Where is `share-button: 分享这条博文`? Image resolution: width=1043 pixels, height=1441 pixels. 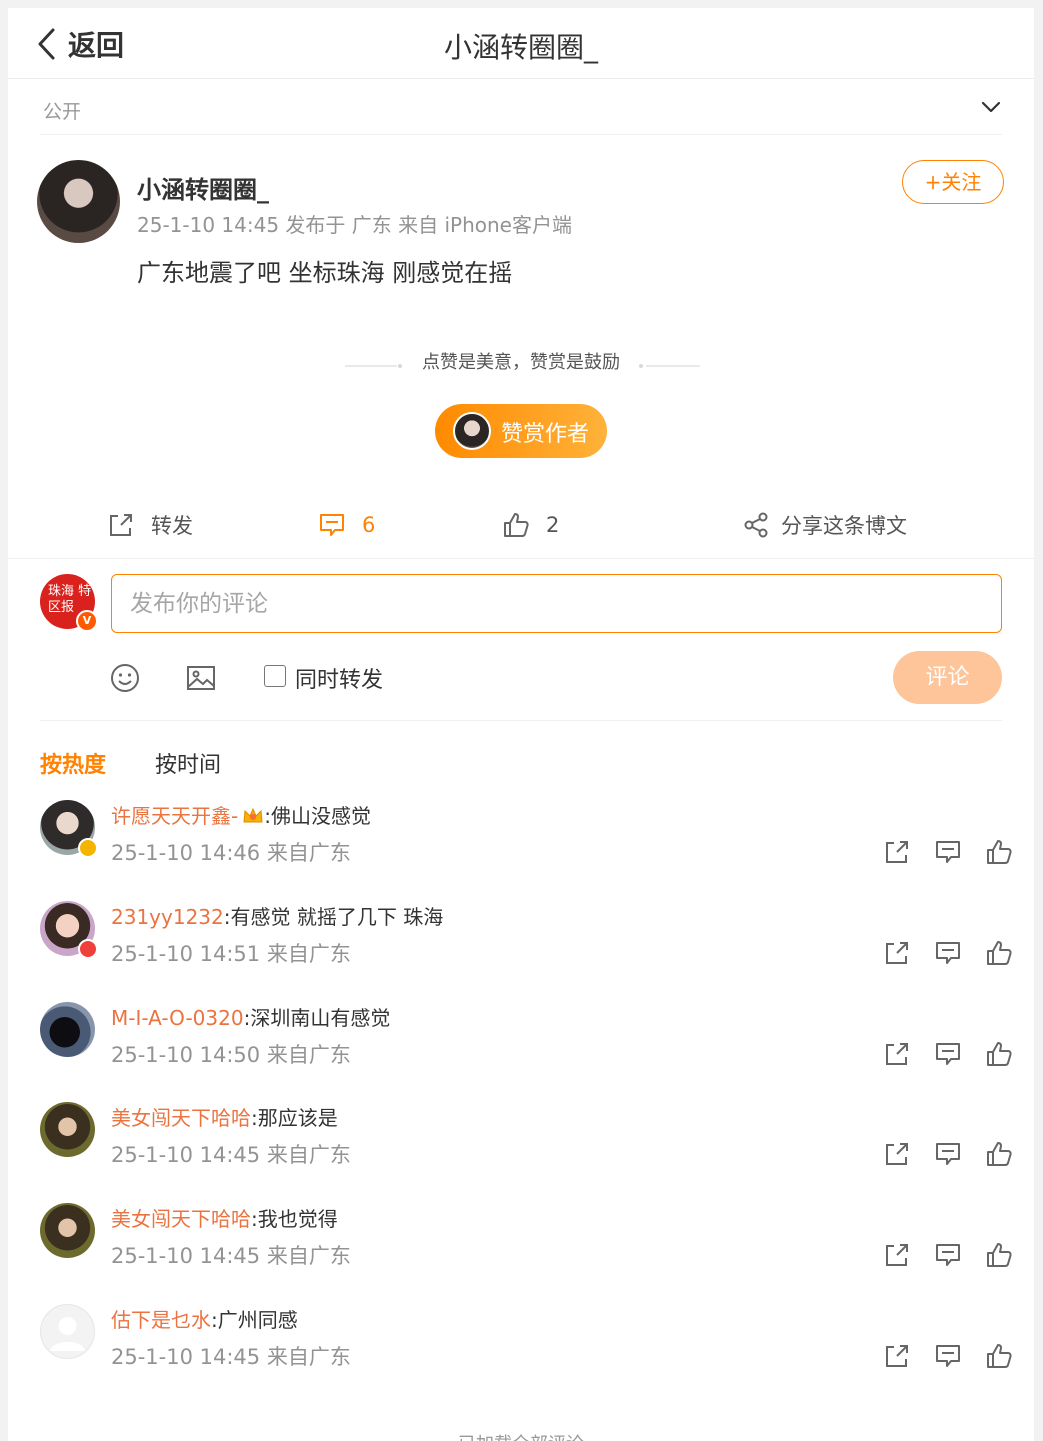
share-button: 分享这条博文 is located at coordinates (825, 525).